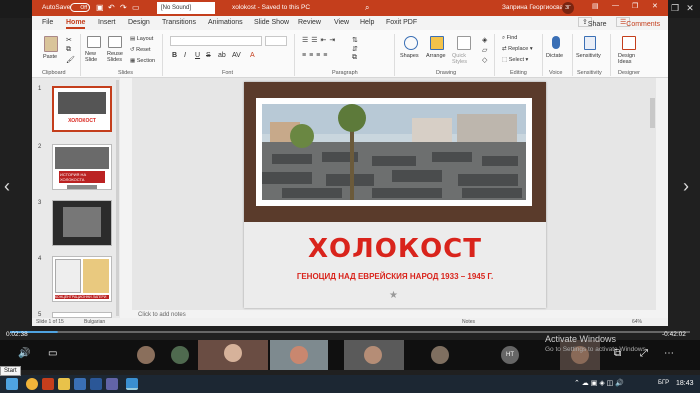  Describe the element at coordinates (638, 22) in the screenshot. I see `comments-button: ☰ Comments` at that location.